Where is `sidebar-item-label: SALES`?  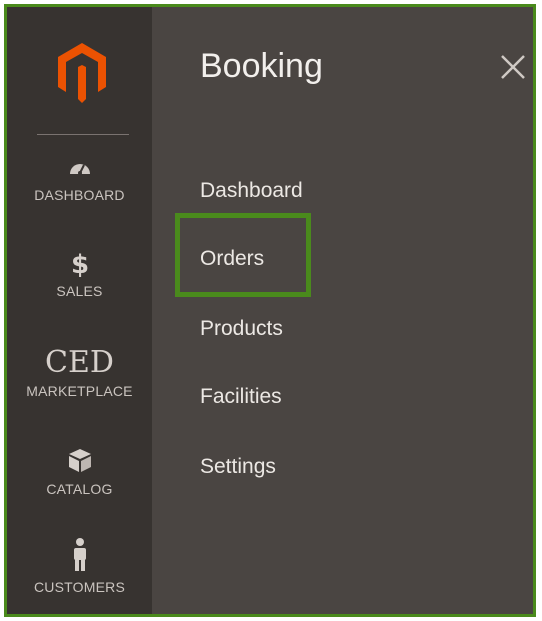
sidebar-item-label: SALES is located at coordinates (79, 291).